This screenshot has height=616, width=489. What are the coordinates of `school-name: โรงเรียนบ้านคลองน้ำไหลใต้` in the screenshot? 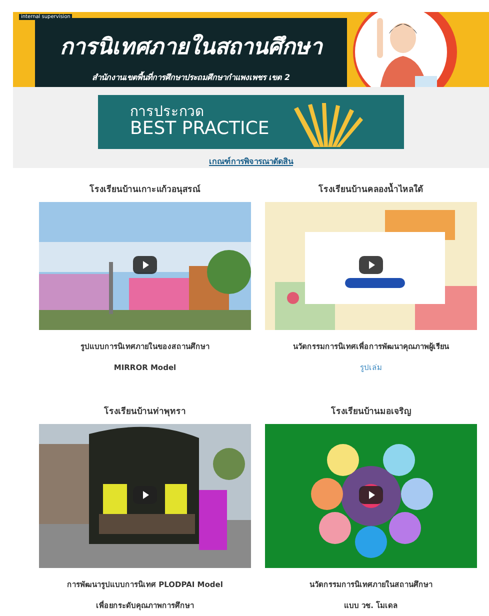 It's located at (371, 189).